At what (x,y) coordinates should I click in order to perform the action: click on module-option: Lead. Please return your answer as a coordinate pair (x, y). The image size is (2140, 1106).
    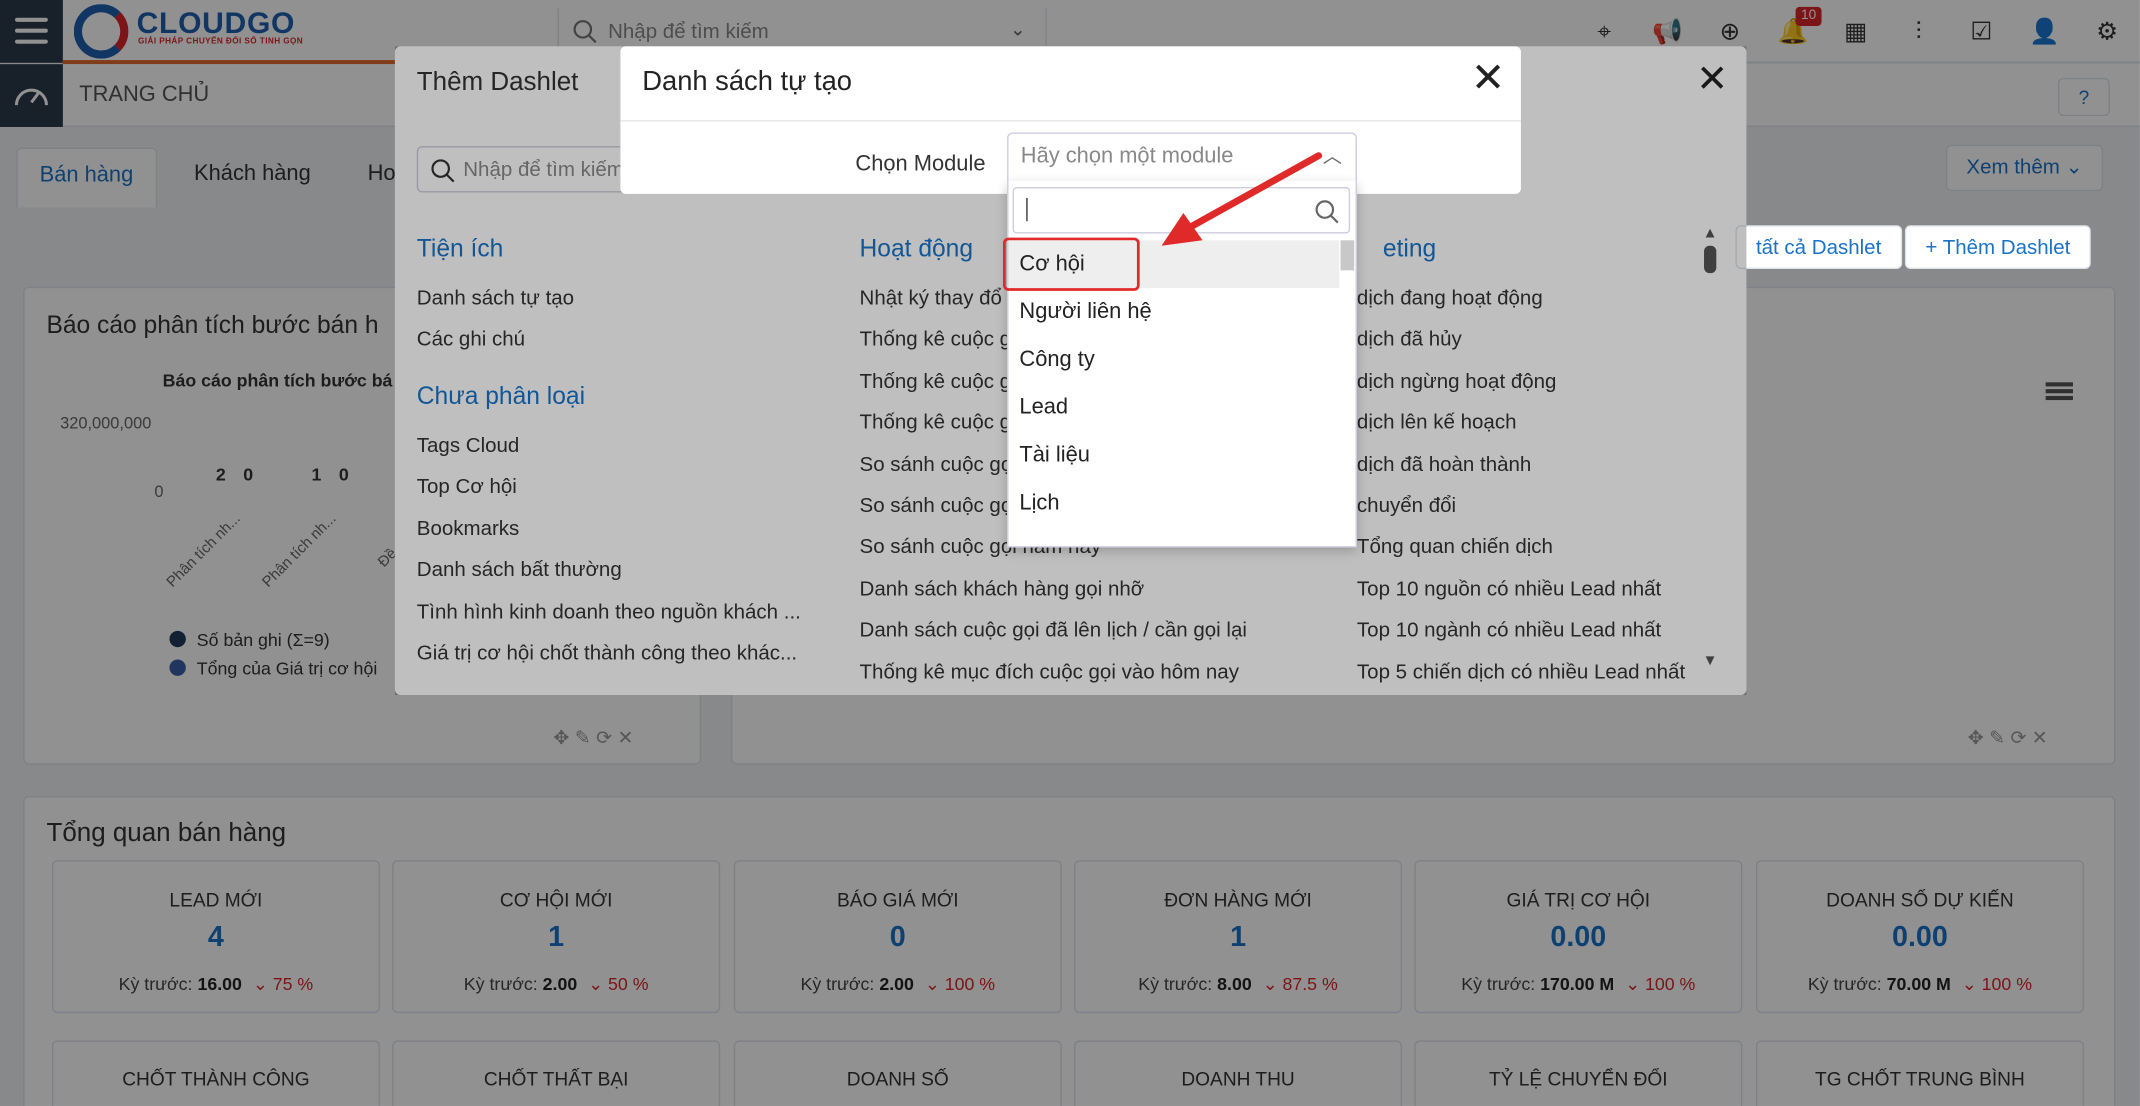
    Looking at the image, I should click on (1173, 408).